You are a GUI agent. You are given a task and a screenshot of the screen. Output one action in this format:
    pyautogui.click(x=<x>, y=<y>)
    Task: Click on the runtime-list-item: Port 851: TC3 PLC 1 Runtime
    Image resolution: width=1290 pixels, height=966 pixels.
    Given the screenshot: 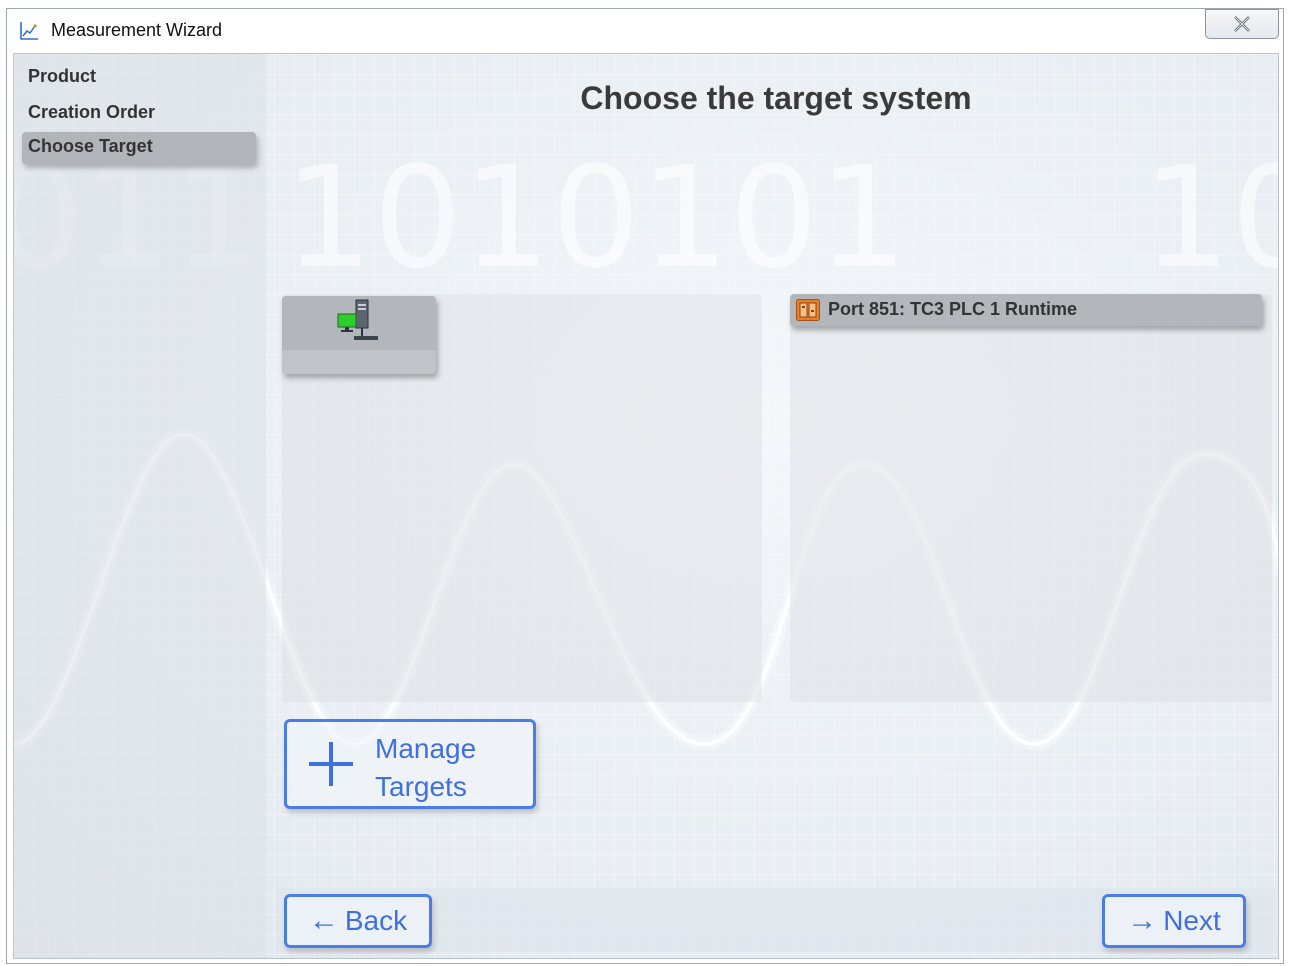 What is the action you would take?
    pyautogui.click(x=1026, y=310)
    